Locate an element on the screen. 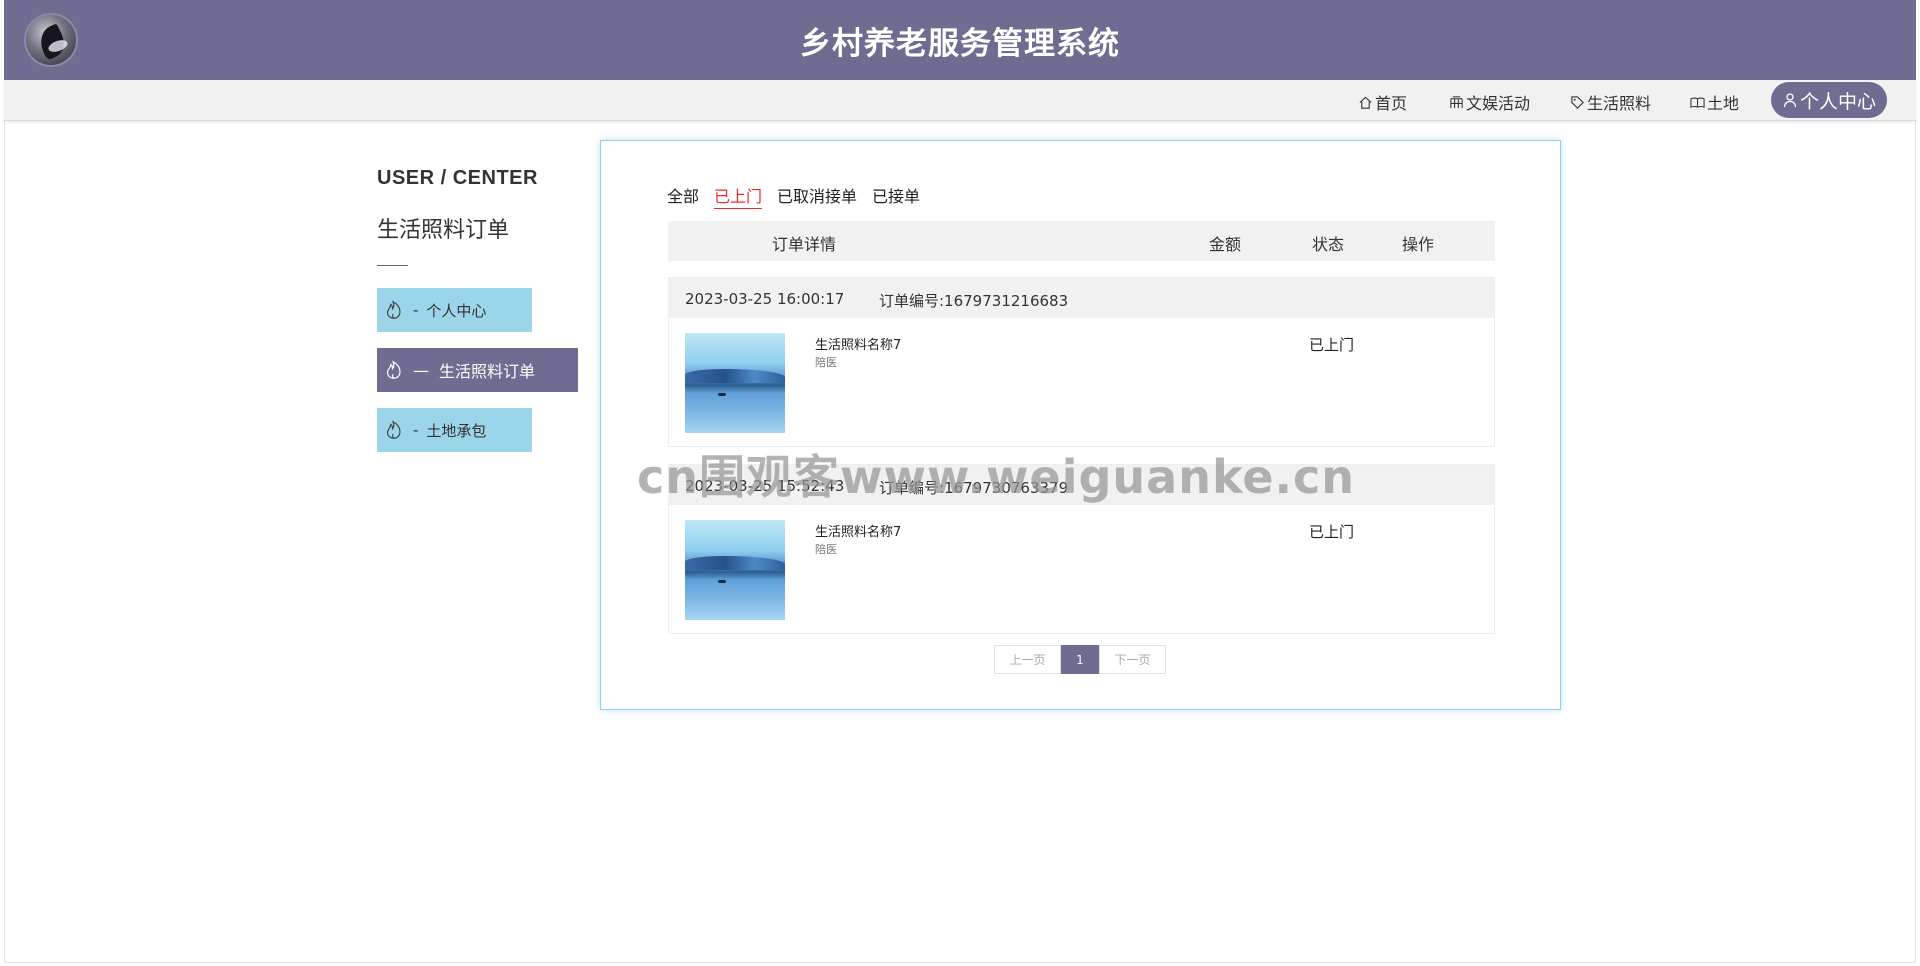  nav-item-daily-care: 生活照料 is located at coordinates (1610, 102).